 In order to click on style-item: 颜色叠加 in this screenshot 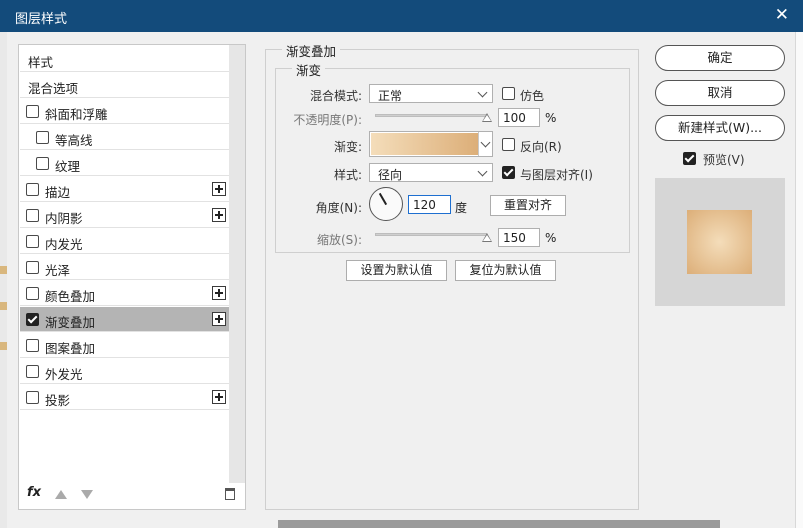, I will do `click(125, 293)`.